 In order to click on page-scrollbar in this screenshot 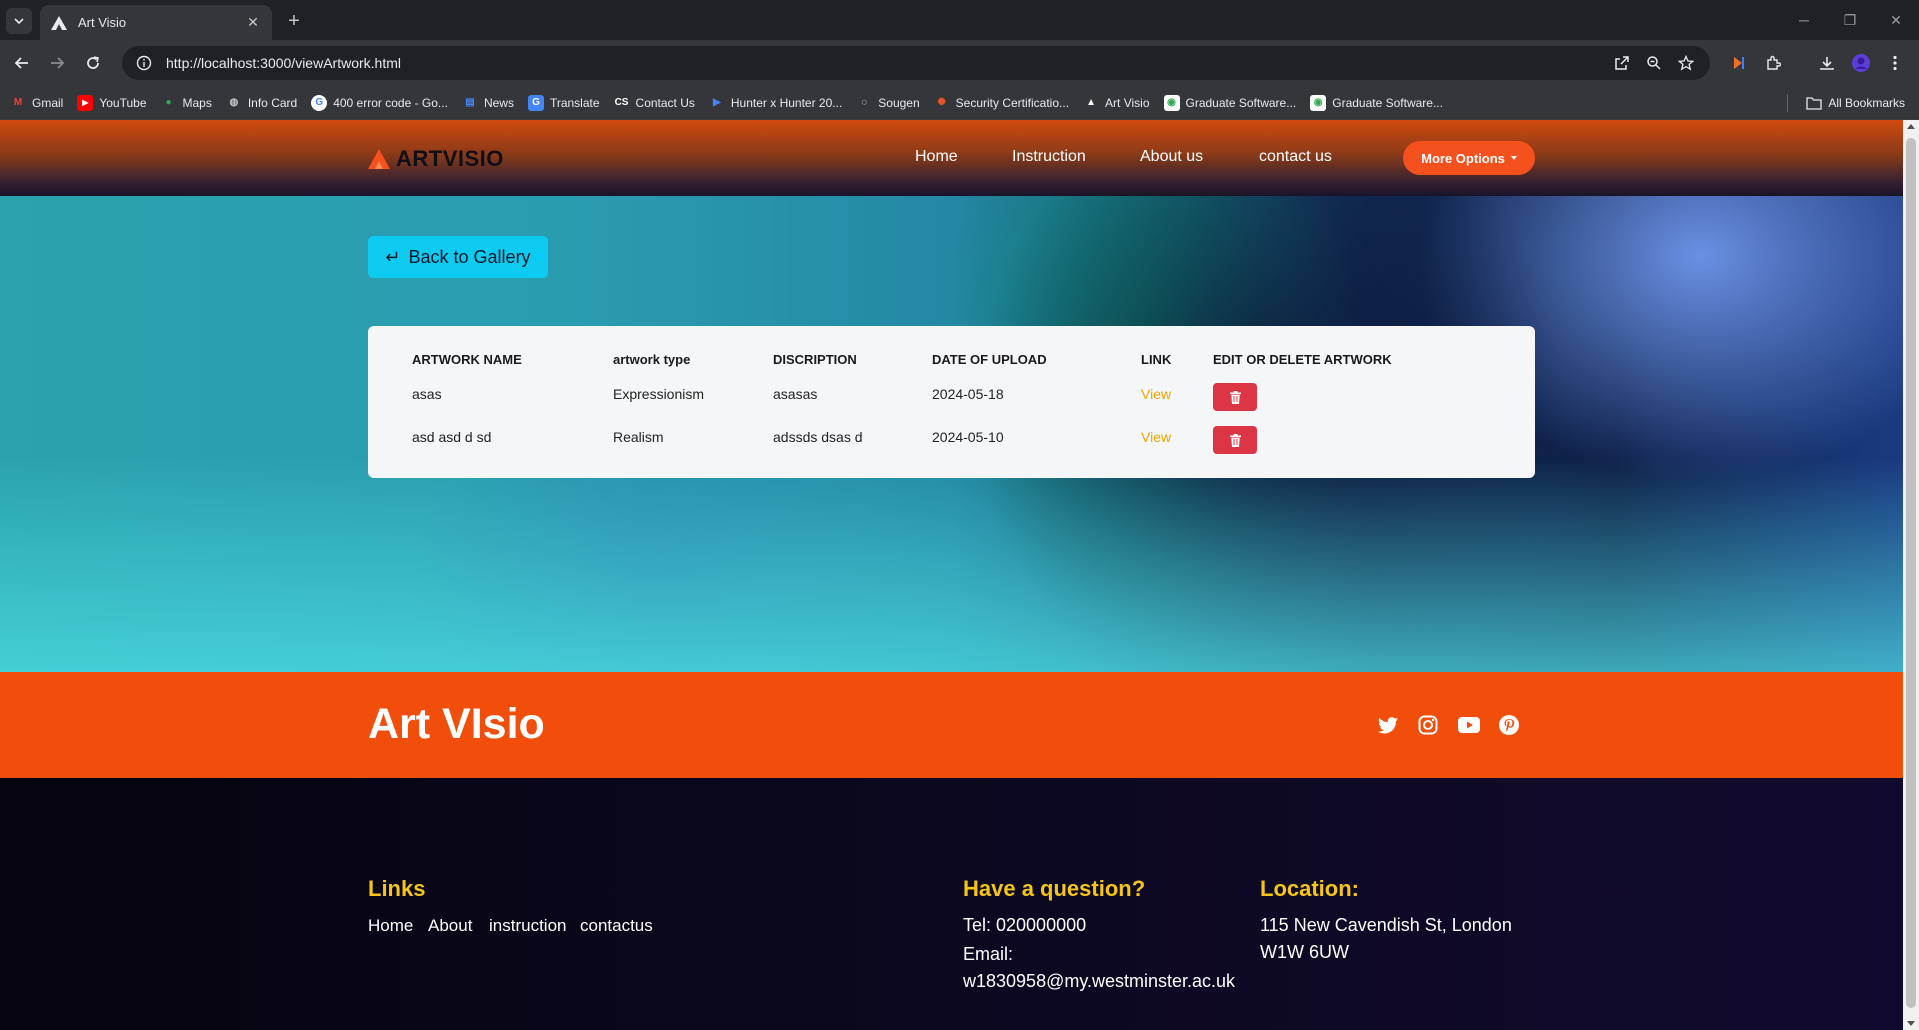, I will do `click(1911, 575)`.